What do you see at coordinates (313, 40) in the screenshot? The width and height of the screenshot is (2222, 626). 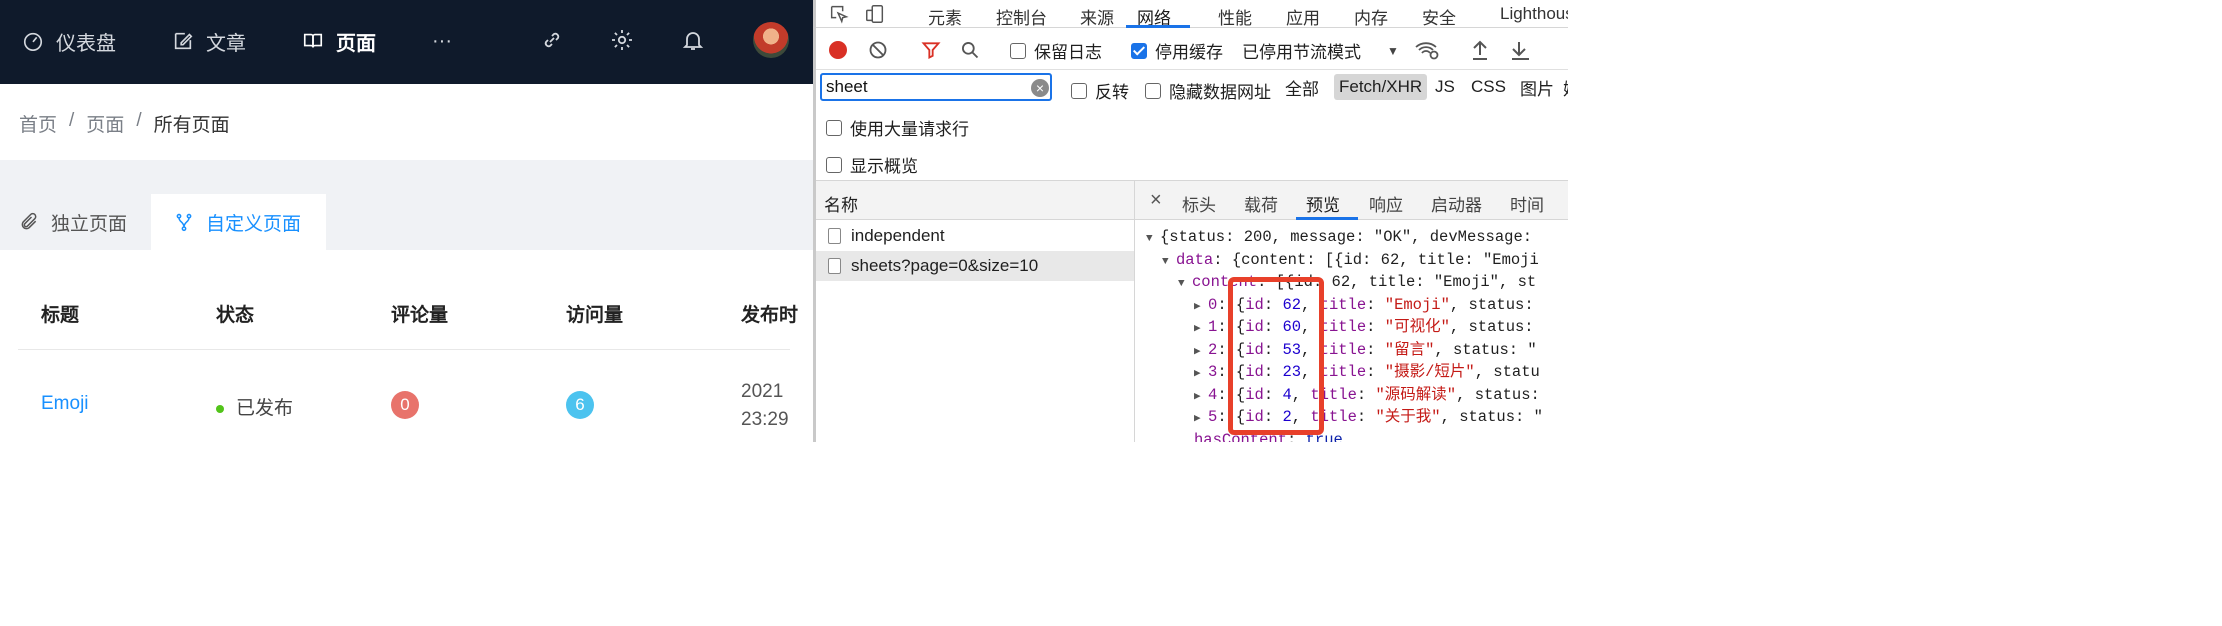 I see `book-icon` at bounding box center [313, 40].